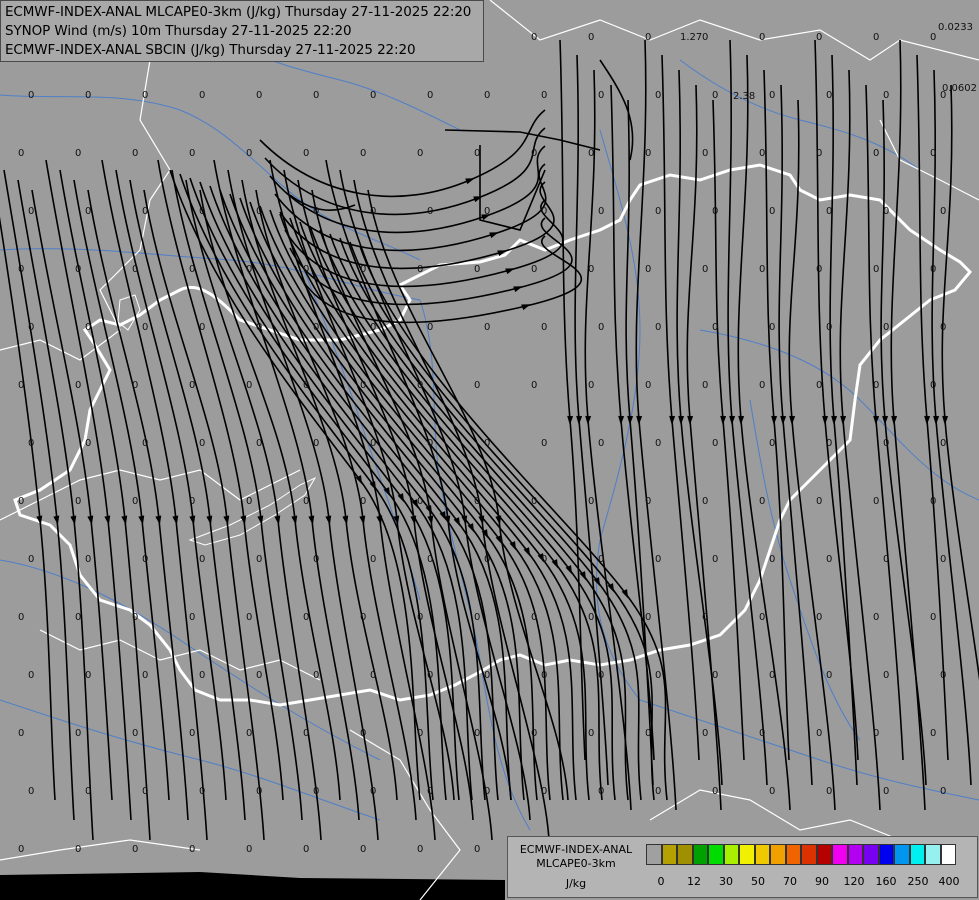 The width and height of the screenshot is (979, 900). What do you see at coordinates (691, 37) in the screenshot?
I see `value-label: 1.27` at bounding box center [691, 37].